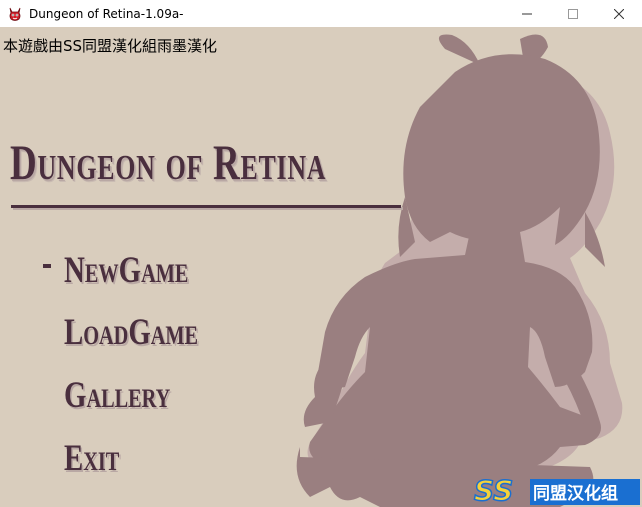 The image size is (642, 507). I want to click on ss-alliance-watermark-logo: SS 同盟汉化组, so click(556, 491).